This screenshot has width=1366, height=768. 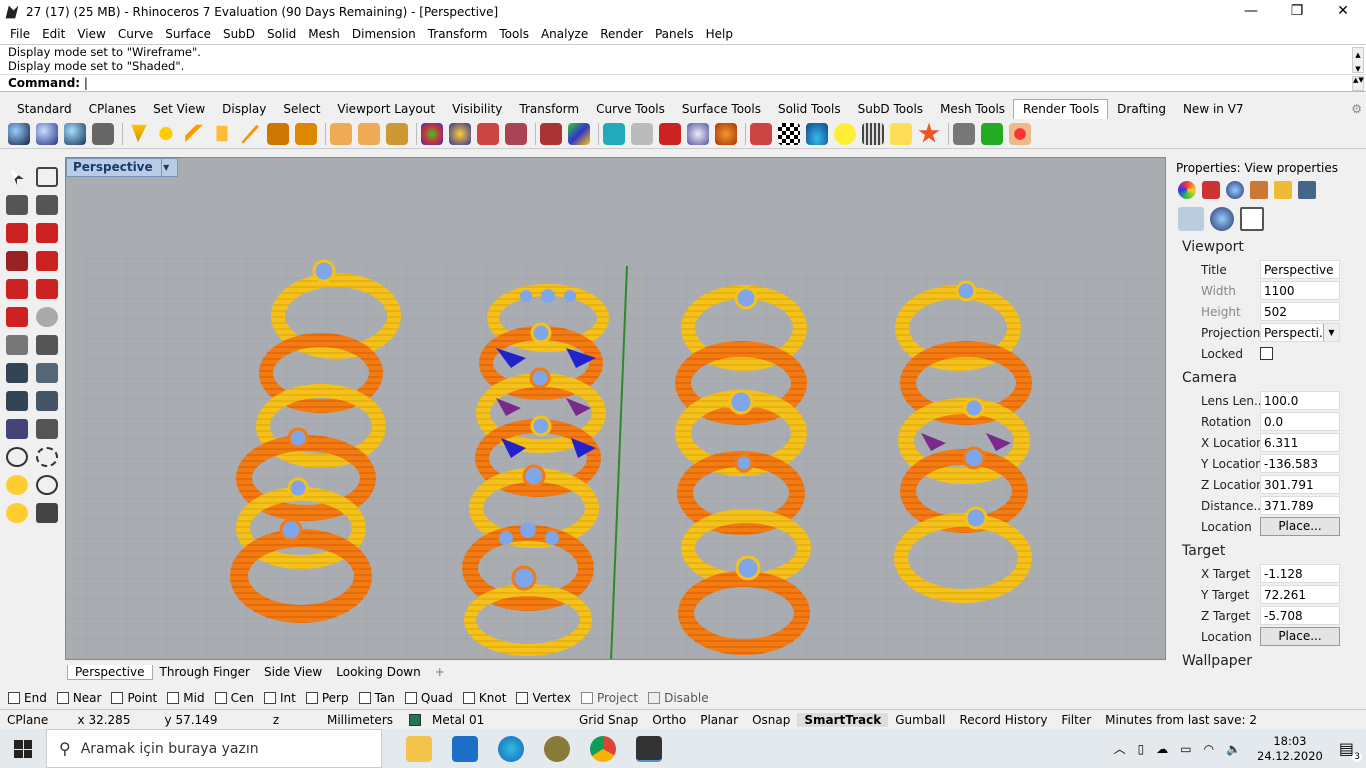 I want to click on y-target-field: 72.261, so click(x=1300, y=594).